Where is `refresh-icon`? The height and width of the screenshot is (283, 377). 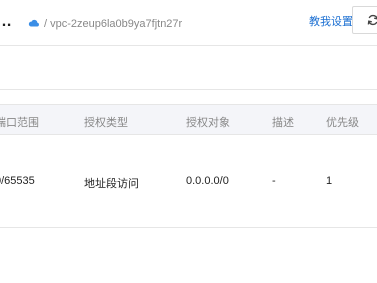 refresh-icon is located at coordinates (372, 20).